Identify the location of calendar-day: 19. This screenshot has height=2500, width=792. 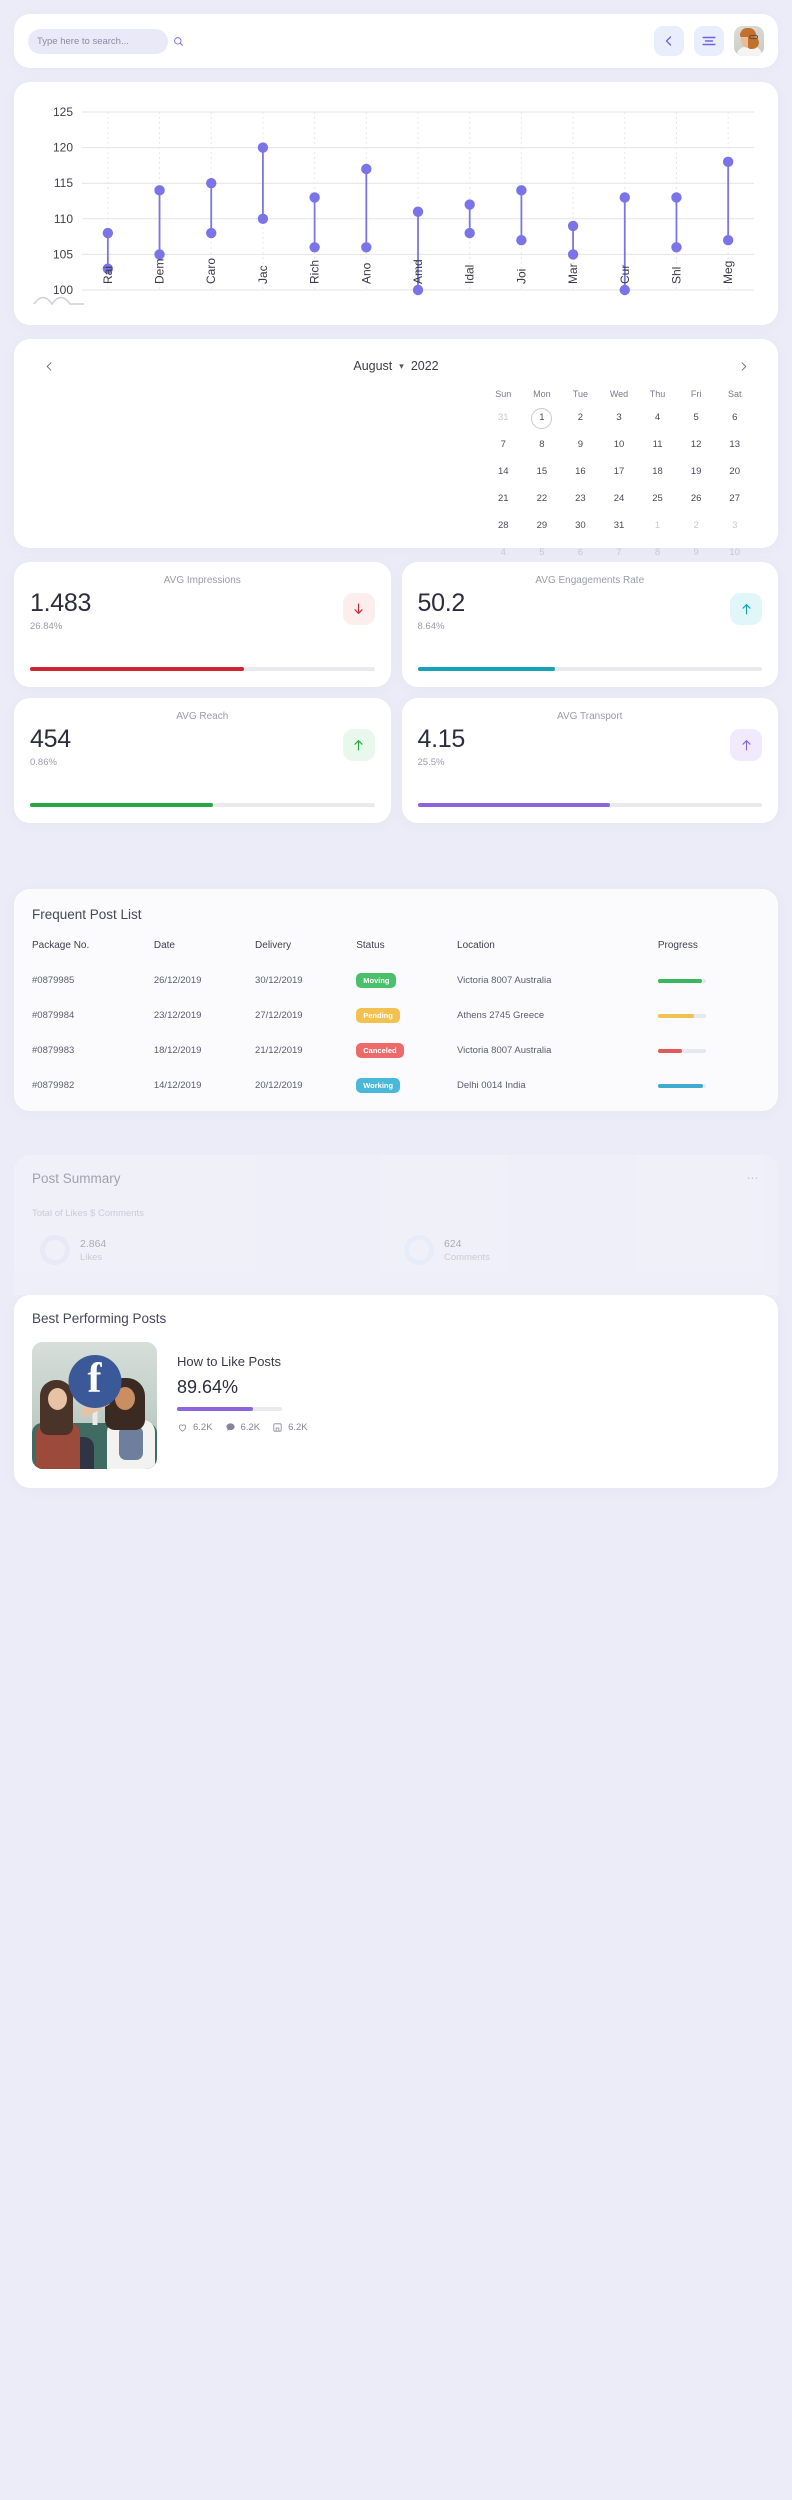
(696, 472).